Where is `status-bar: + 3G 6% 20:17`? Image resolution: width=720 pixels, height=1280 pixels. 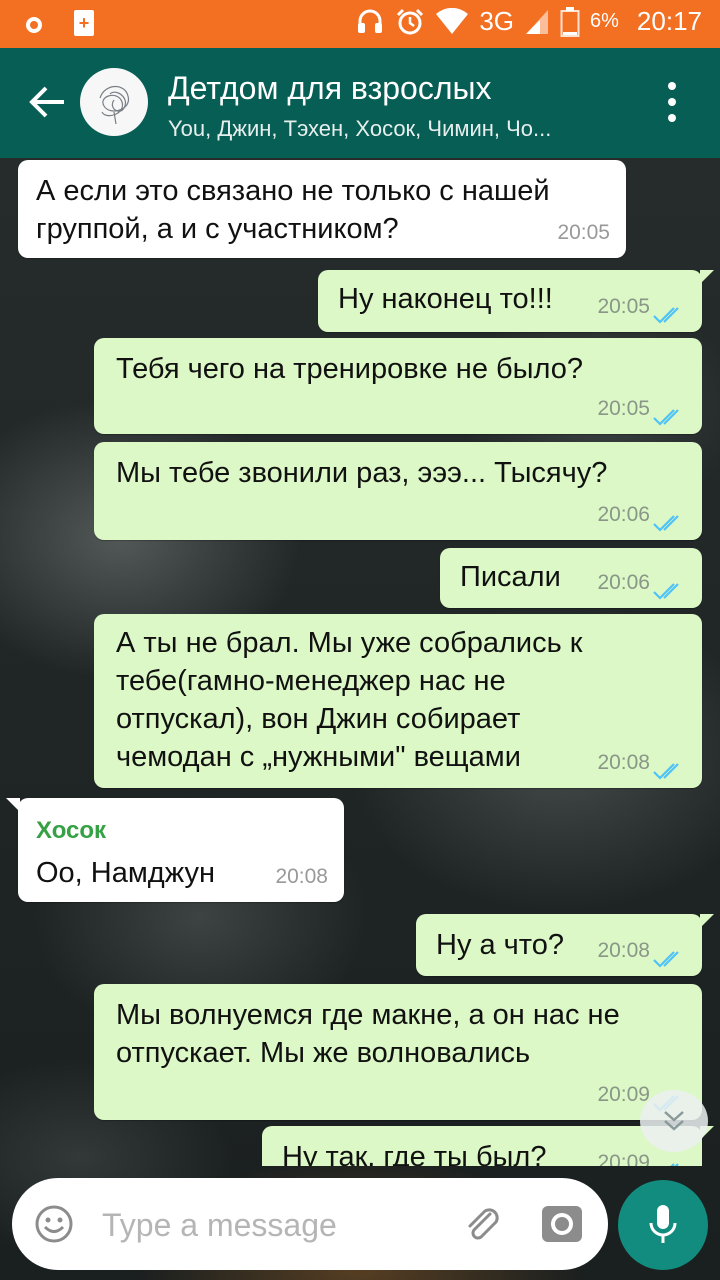
status-bar: + 3G 6% 20:17 is located at coordinates (360, 24).